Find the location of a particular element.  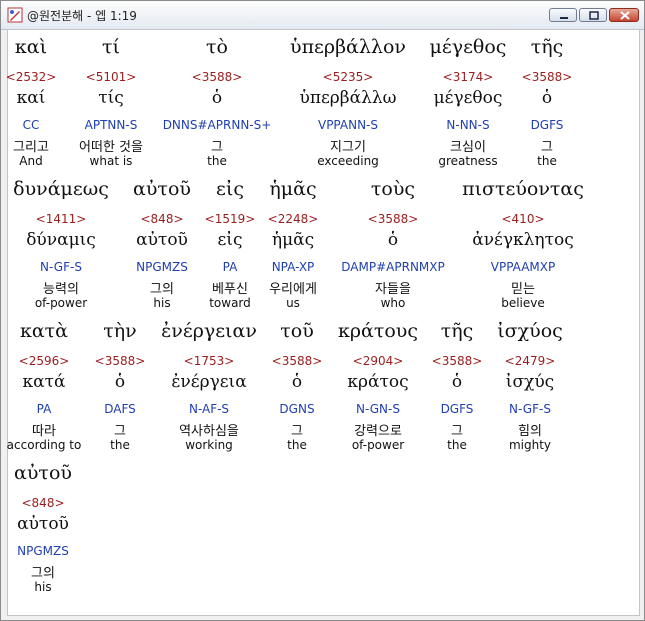

english-gloss: working is located at coordinates (209, 445).